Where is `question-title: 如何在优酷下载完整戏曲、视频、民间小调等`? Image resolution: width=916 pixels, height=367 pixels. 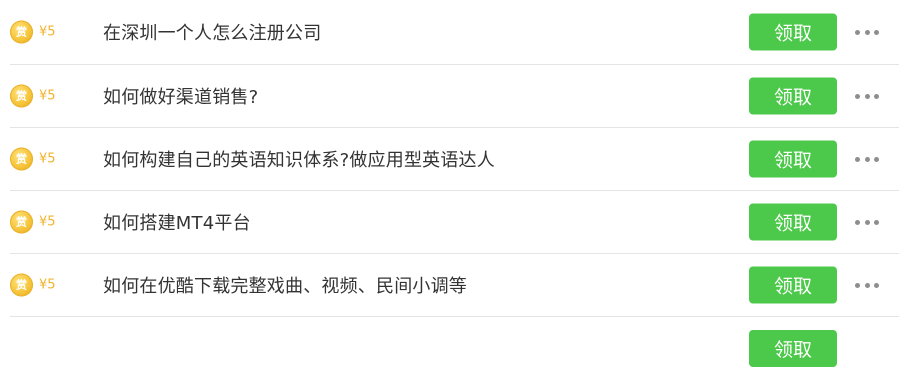
question-title: 如何在优酷下载完整戏曲、视频、民间小调等 is located at coordinates (285, 285).